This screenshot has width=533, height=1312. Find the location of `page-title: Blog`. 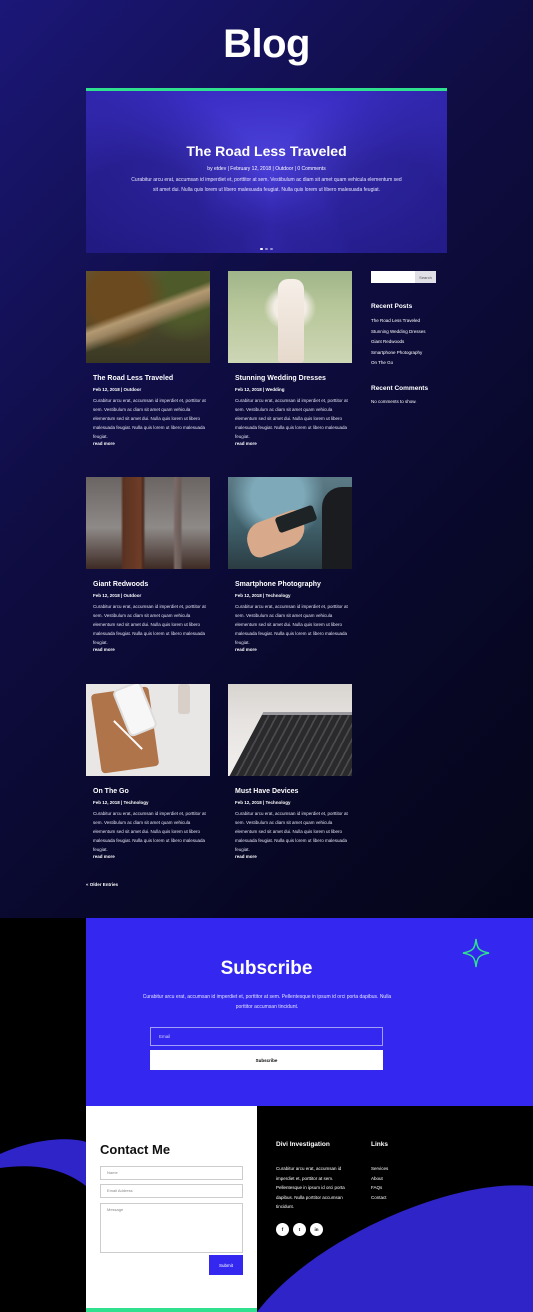

page-title: Blog is located at coordinates (266, 44).